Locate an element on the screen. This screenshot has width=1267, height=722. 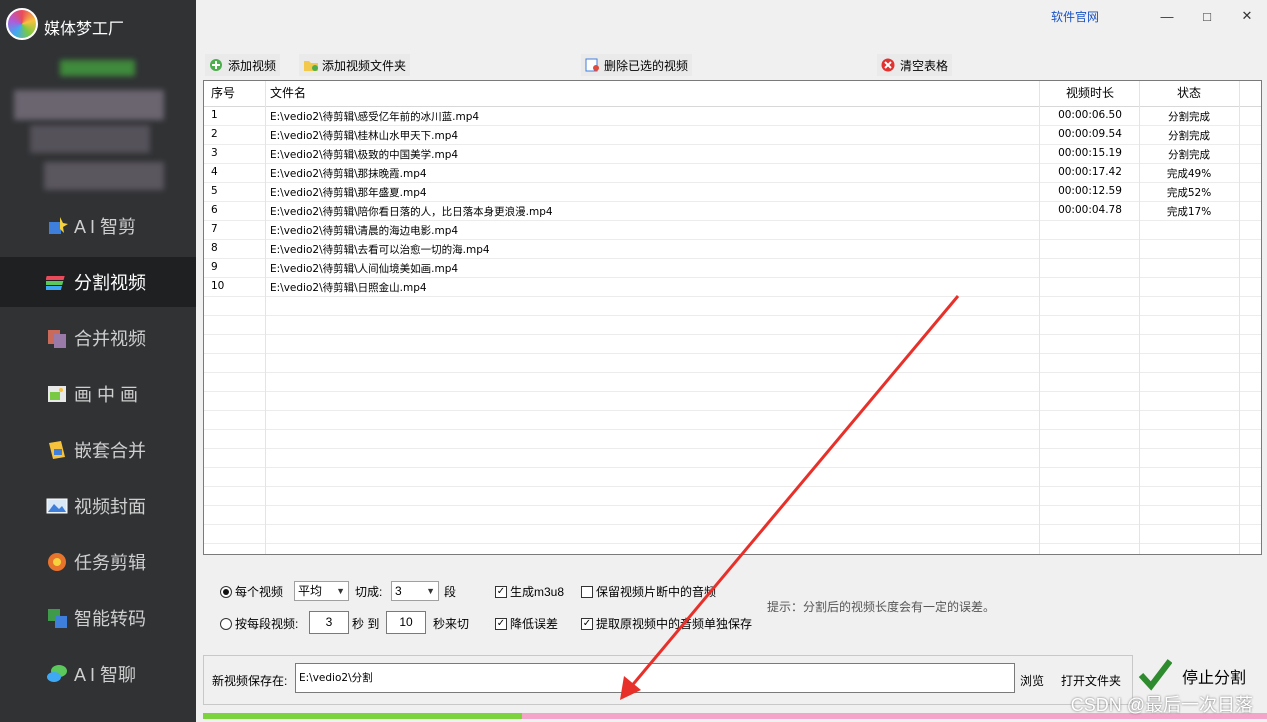
segments-select: 3 ▼ is located at coordinates (415, 591).